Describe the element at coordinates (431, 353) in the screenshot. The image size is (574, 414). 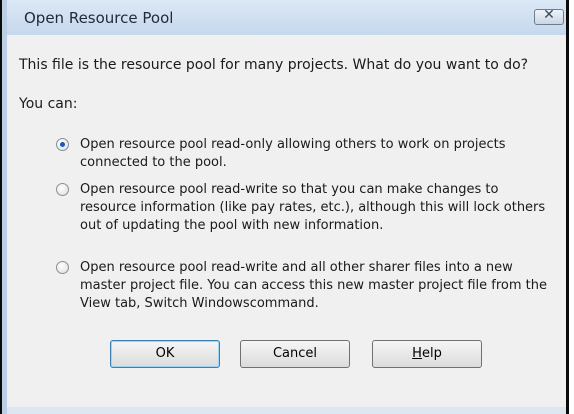
I see `help-label-rest: elp` at that location.